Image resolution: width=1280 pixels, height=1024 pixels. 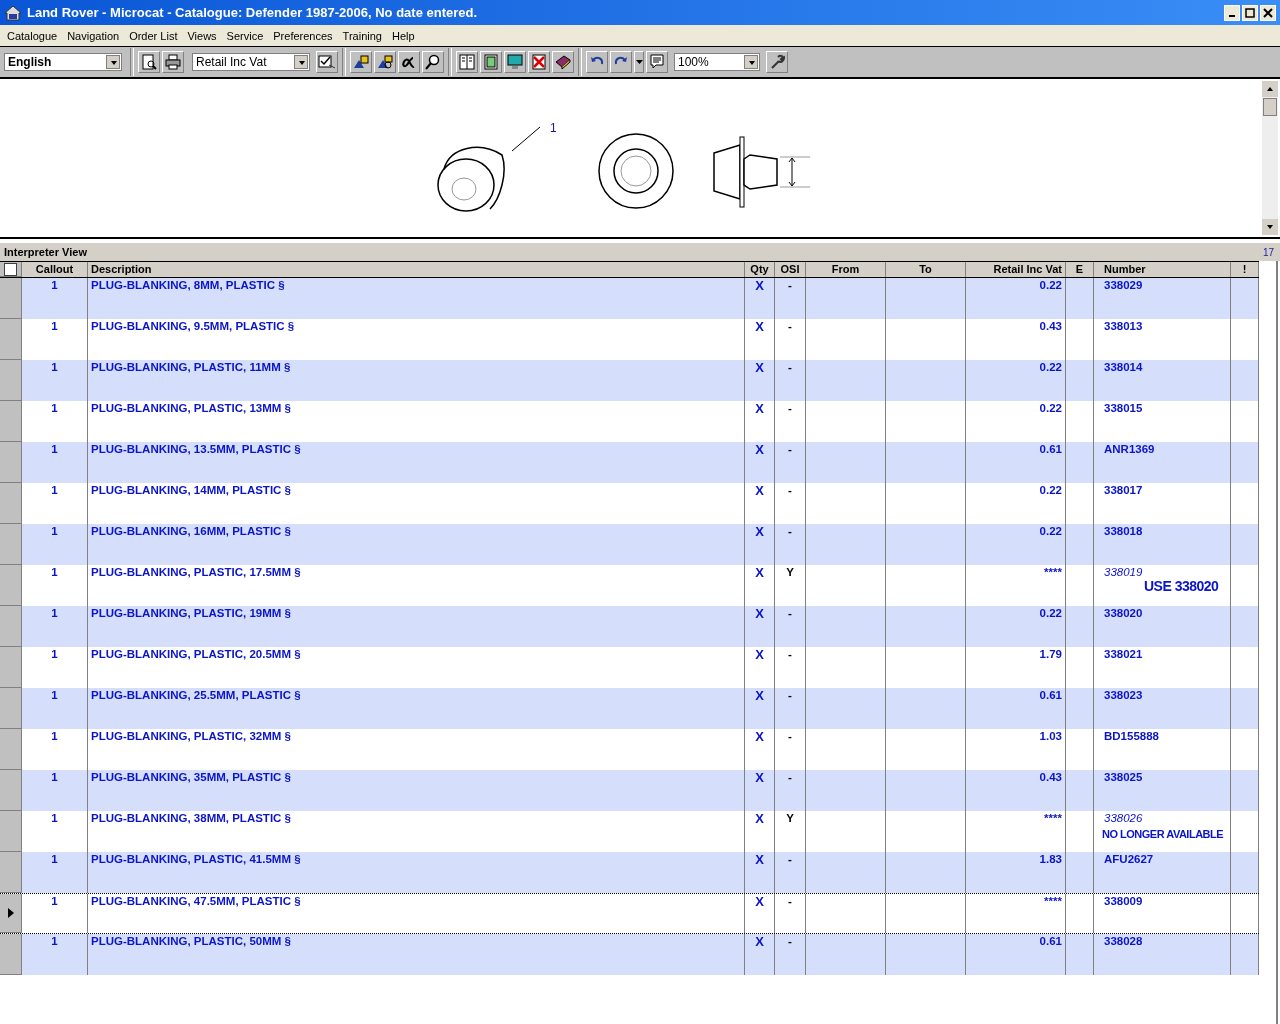 I want to click on part-number: AFU2627, so click(x=1129, y=859).